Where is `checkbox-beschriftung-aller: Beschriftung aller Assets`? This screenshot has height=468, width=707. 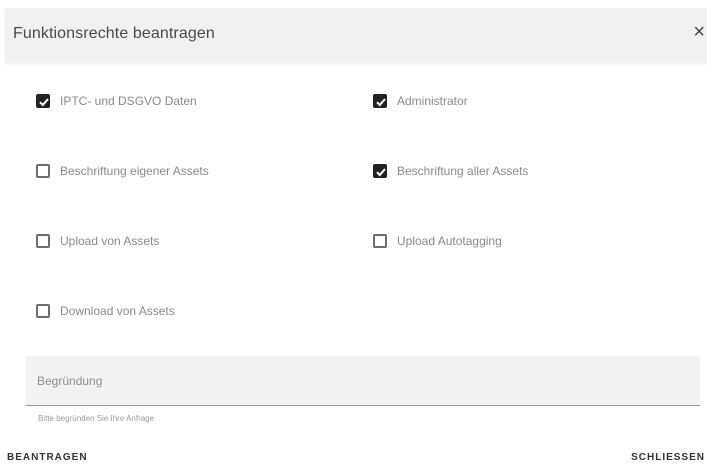
checkbox-beschriftung-aller: Beschriftung aller Assets is located at coordinates (450, 171).